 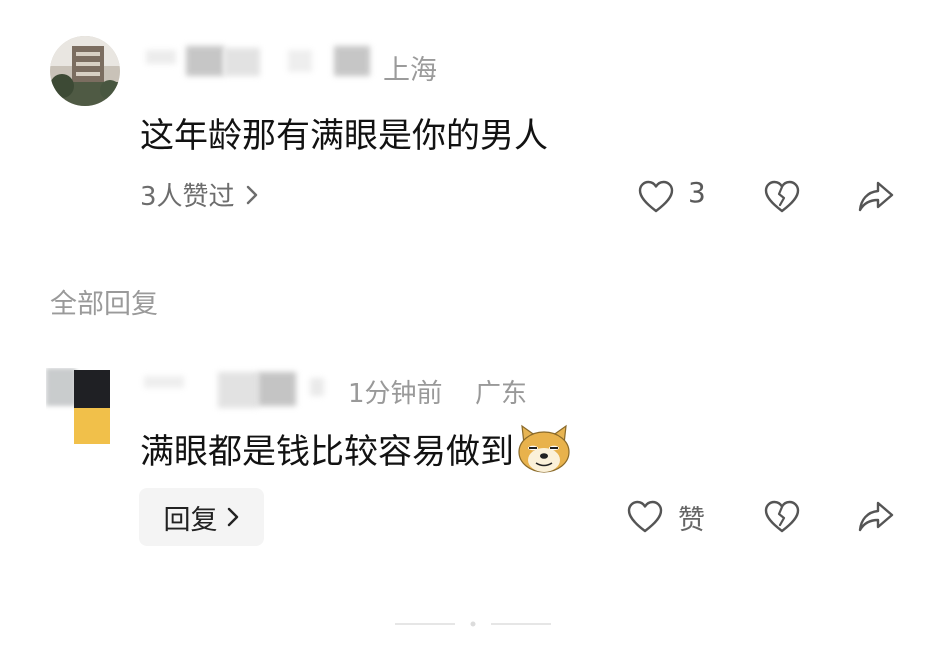 I want to click on like-label: 赞, so click(x=691, y=520).